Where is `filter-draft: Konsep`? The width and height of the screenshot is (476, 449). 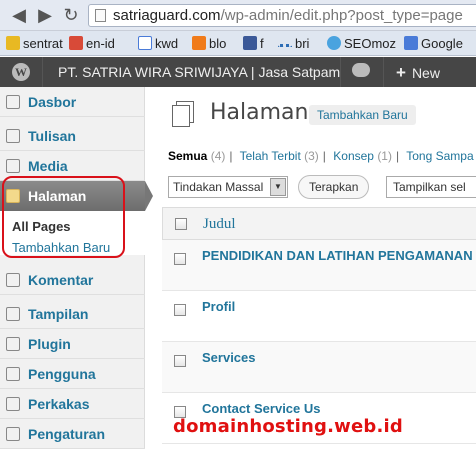 filter-draft: Konsep is located at coordinates (353, 156).